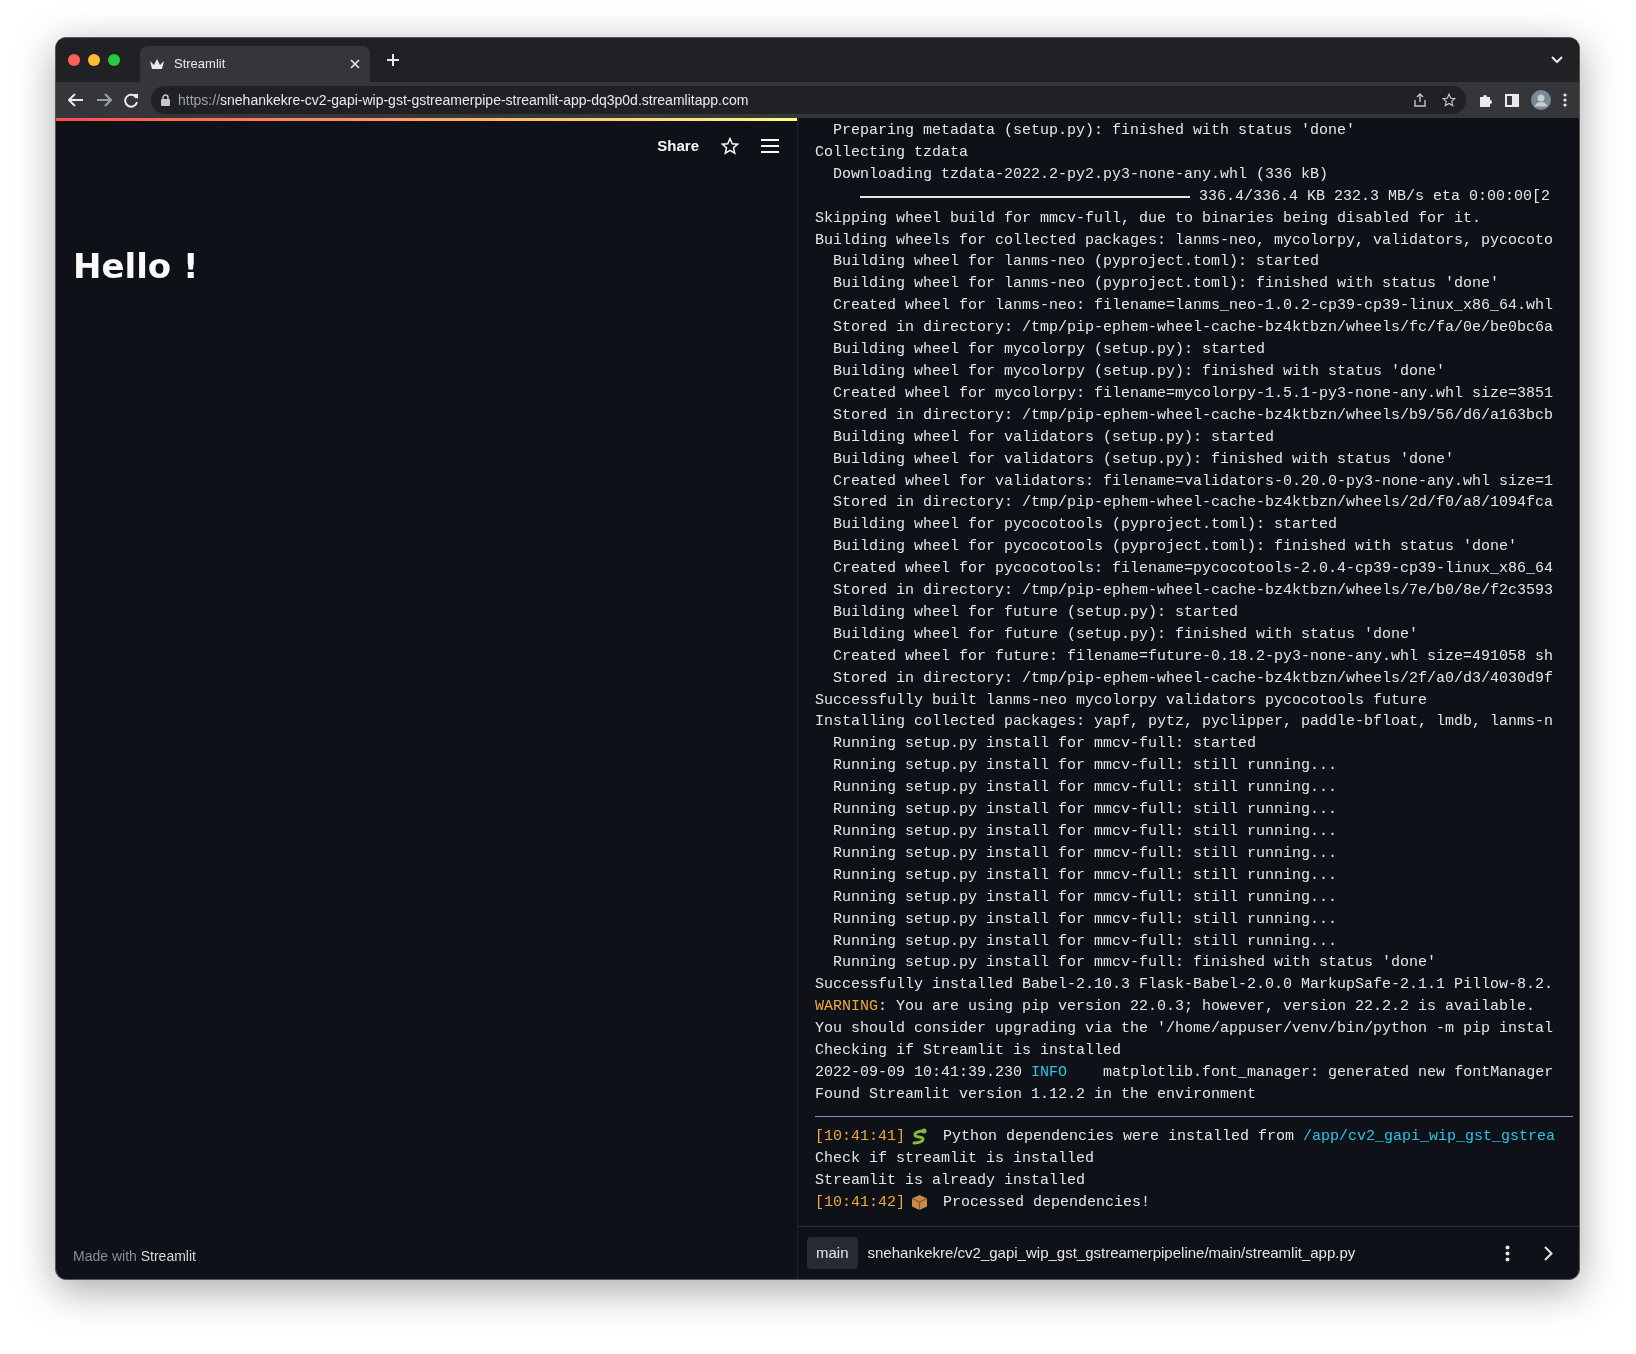 This screenshot has height=1354, width=1636. I want to click on log-line: Checking if Streamlit is installed, so click(968, 1051).